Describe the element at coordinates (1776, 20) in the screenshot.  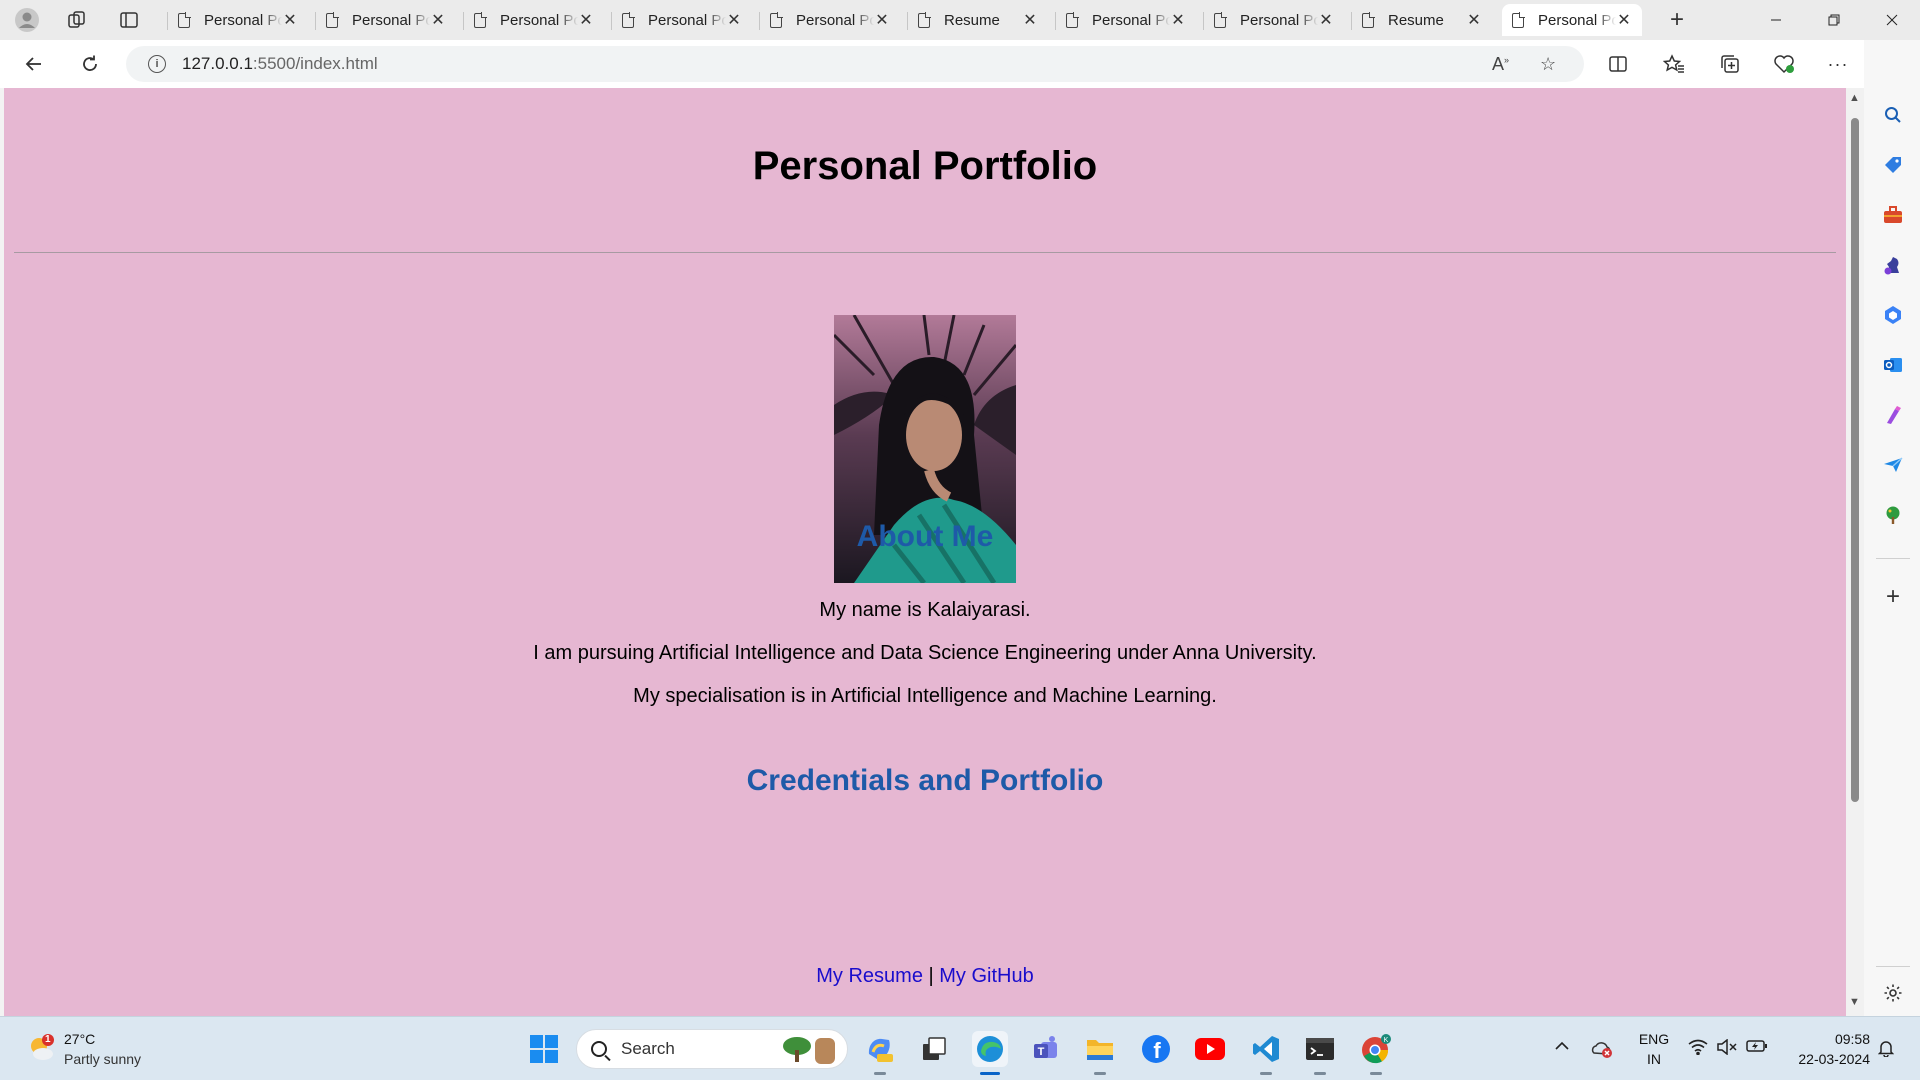
I see `minimize-icon` at that location.